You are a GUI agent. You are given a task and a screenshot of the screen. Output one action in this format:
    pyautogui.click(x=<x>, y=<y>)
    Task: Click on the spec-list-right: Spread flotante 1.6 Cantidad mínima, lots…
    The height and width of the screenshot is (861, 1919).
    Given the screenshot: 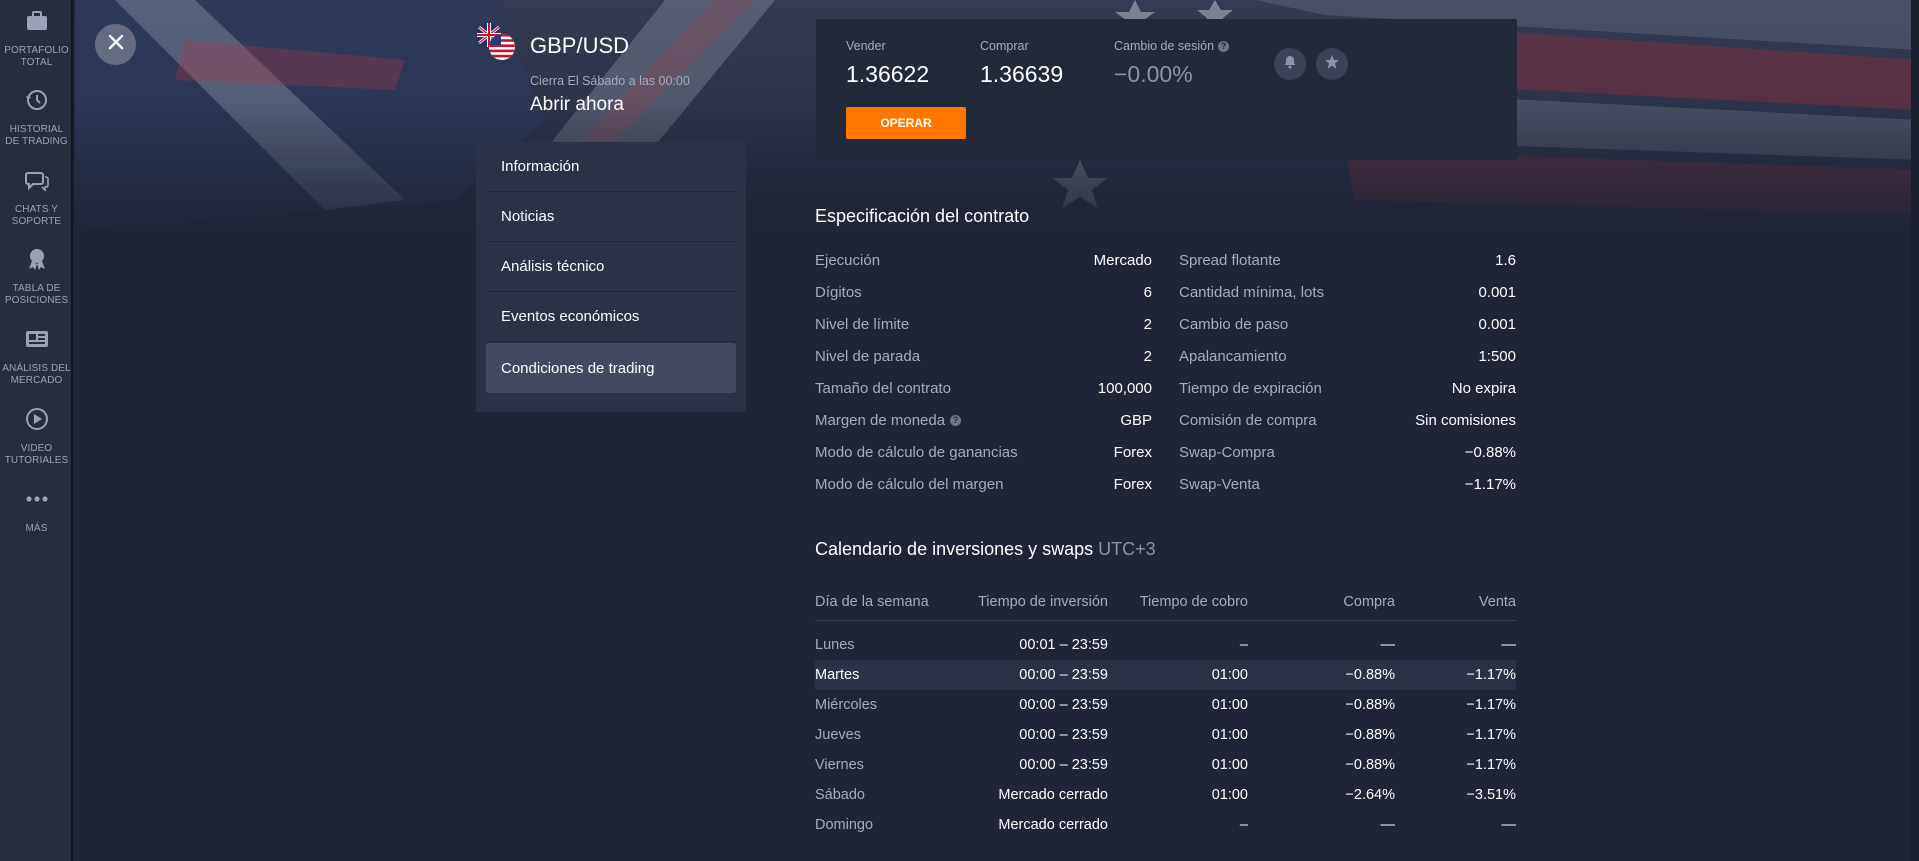 What is the action you would take?
    pyautogui.click(x=1347, y=372)
    